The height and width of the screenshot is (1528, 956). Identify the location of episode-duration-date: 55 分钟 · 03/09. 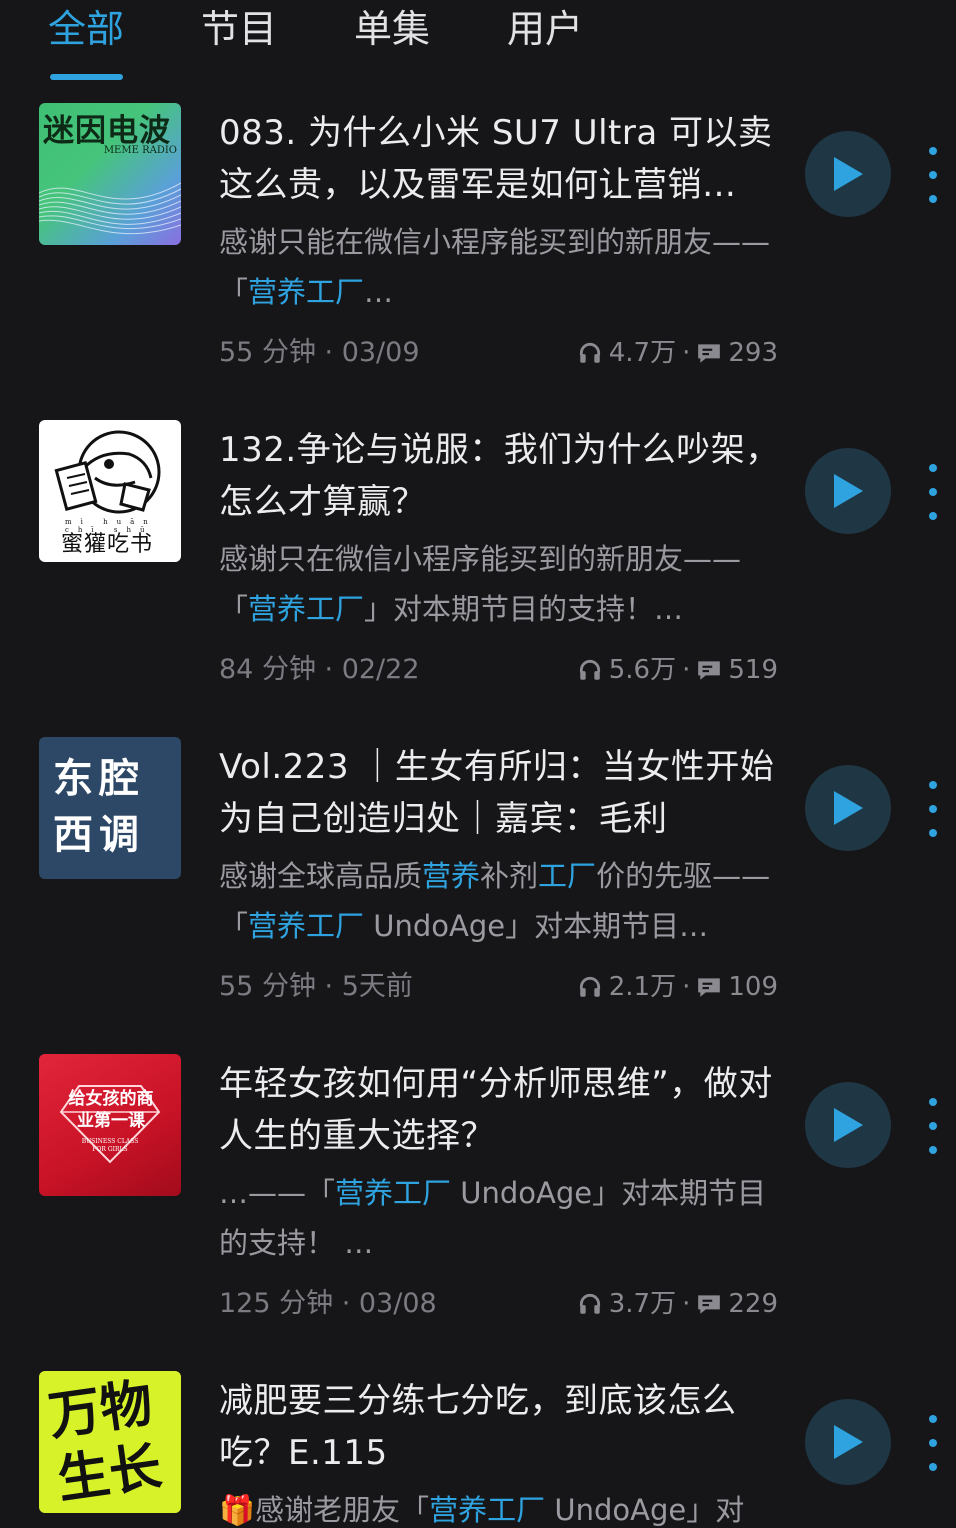
(319, 352).